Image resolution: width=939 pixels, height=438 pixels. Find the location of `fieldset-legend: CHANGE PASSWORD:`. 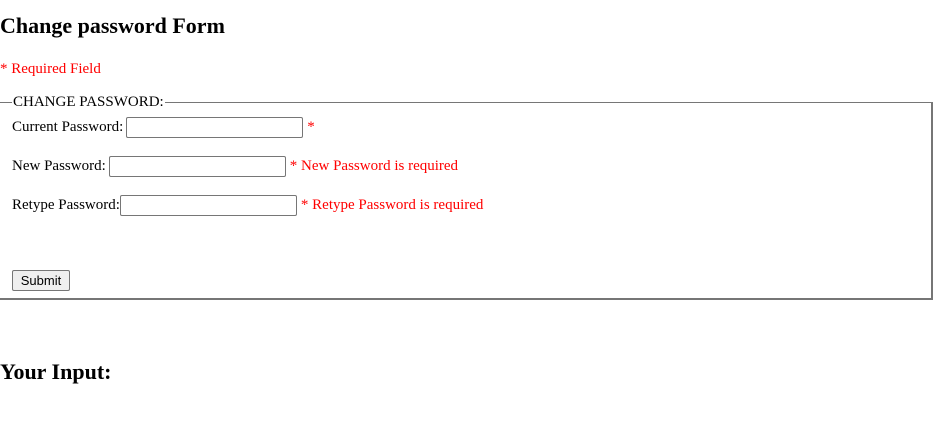

fieldset-legend: CHANGE PASSWORD: is located at coordinates (88, 102).